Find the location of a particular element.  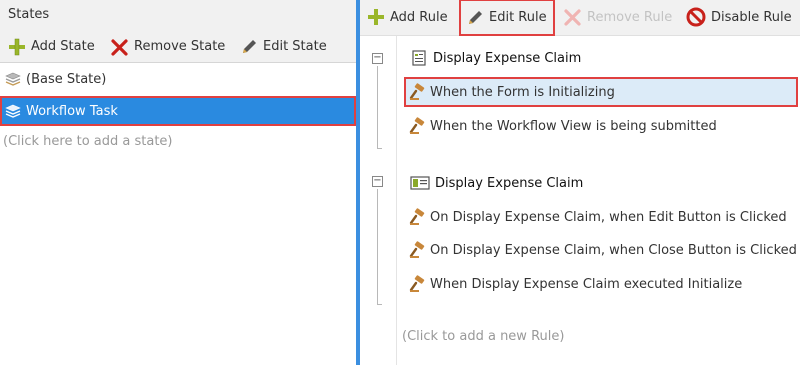

edit-state-label: Edit State is located at coordinates (295, 46).